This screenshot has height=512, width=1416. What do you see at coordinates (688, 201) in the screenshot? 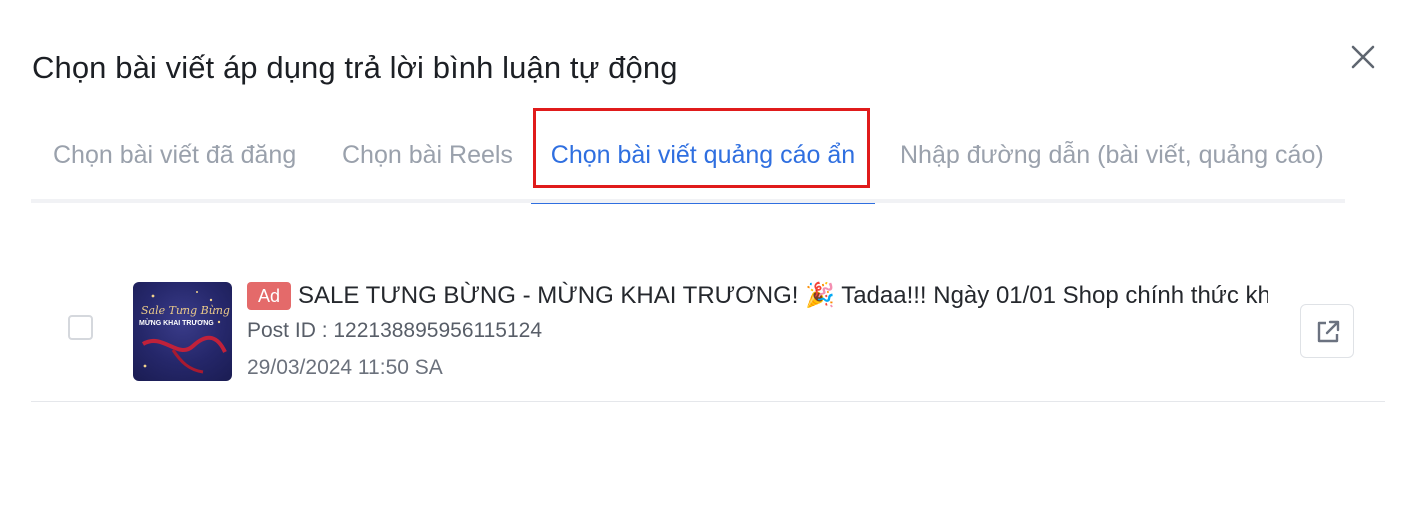
I see `tab-divider` at bounding box center [688, 201].